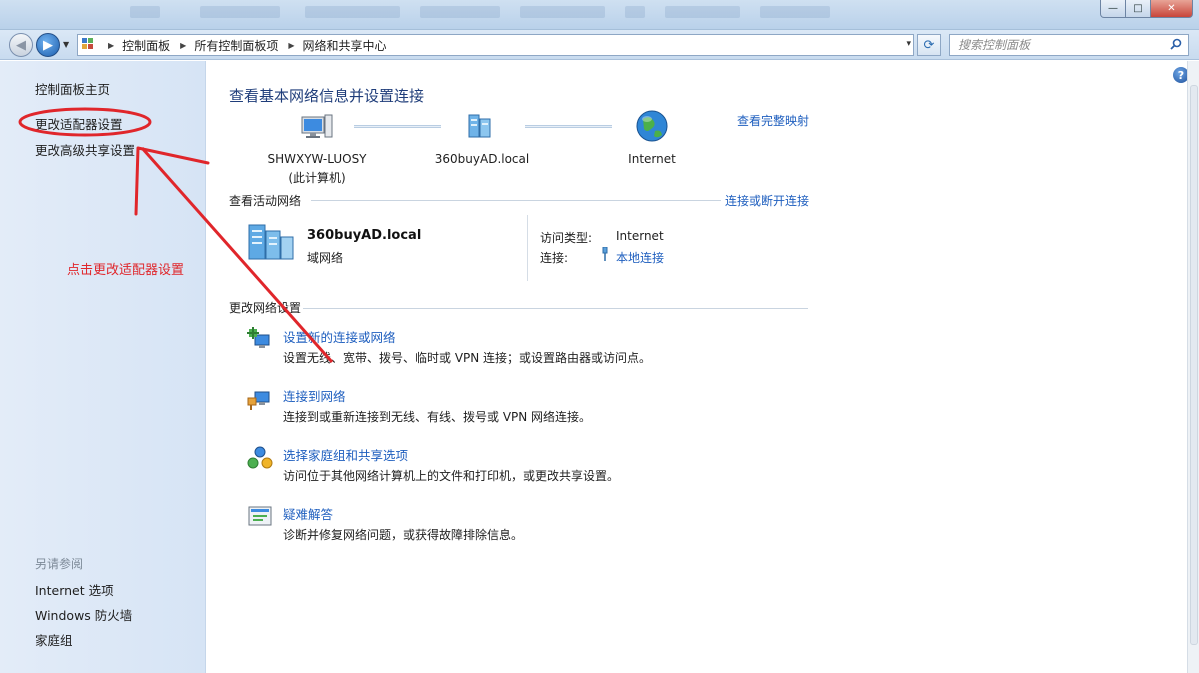 This screenshot has height=673, width=1199. What do you see at coordinates (85, 149) in the screenshot?
I see `sidebar-item-advanced-sharing: 更改高级共享设置` at bounding box center [85, 149].